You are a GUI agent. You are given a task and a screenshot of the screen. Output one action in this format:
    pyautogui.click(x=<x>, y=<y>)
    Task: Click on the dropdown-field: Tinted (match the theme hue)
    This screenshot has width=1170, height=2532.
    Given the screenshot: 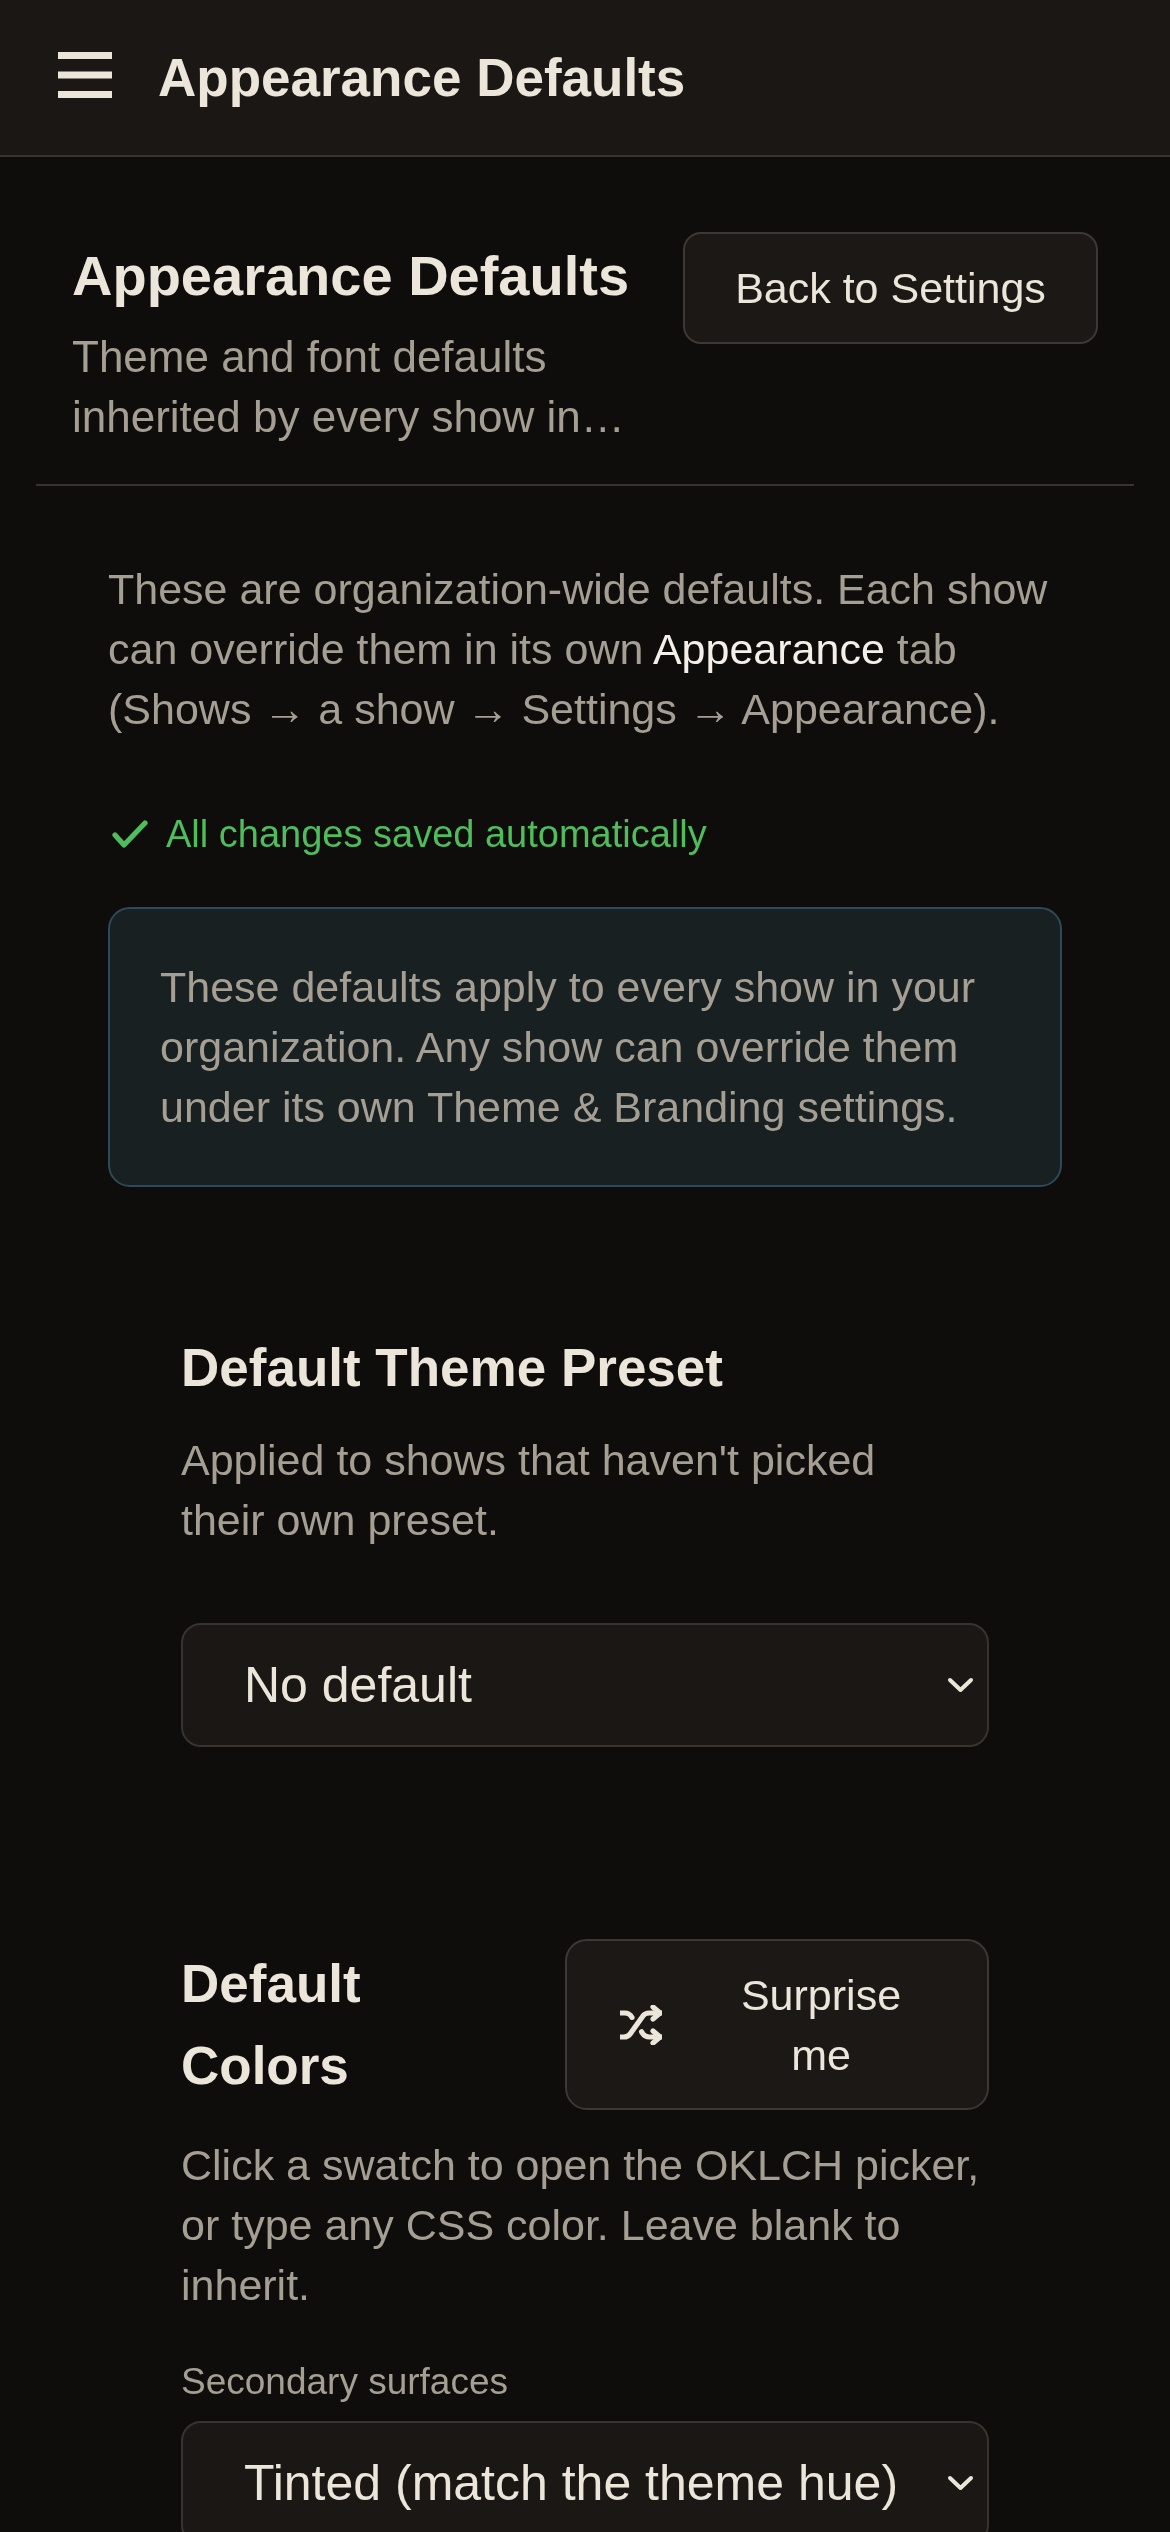 What is the action you would take?
    pyautogui.click(x=585, y=2476)
    